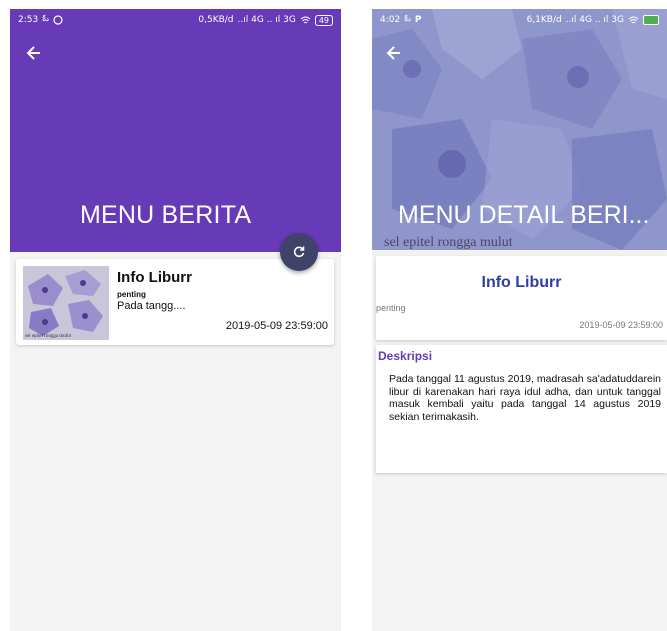 The image size is (667, 631). I want to click on detail-date: 2019-05-09 23:59:00, so click(621, 325).